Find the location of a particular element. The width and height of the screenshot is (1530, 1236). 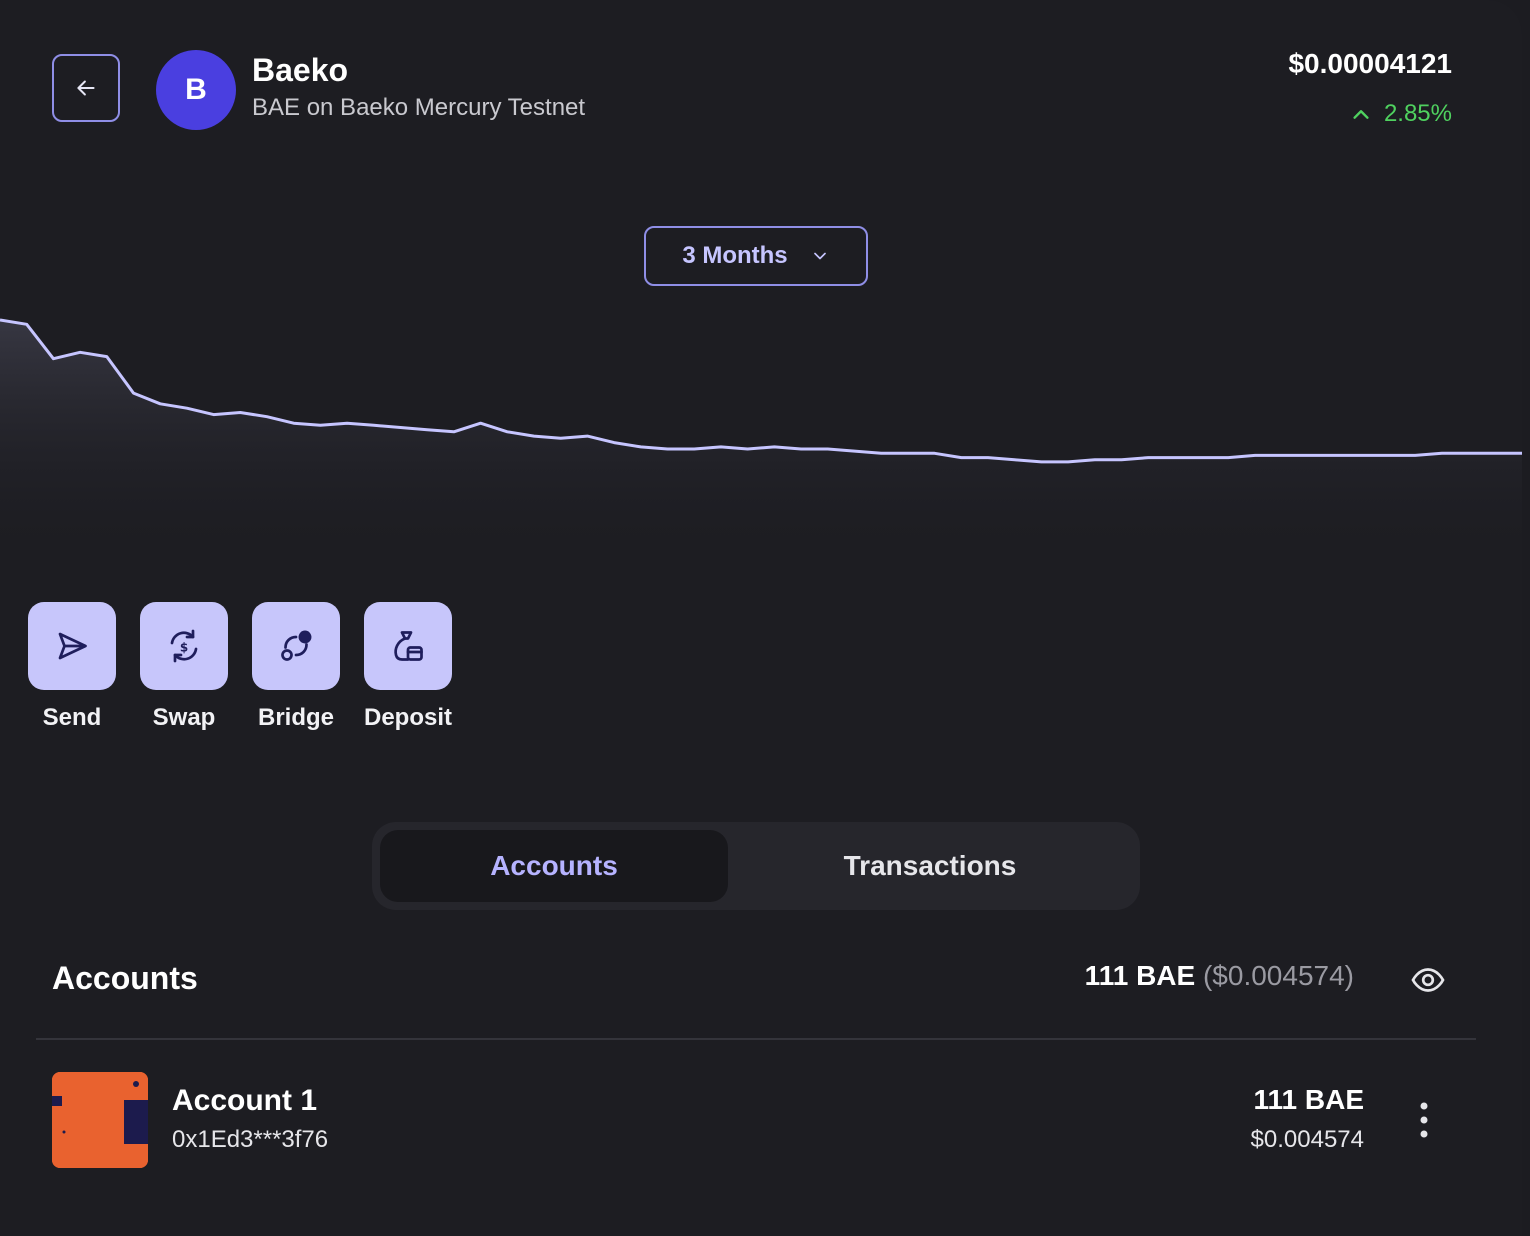

tab-accounts: Accounts is located at coordinates (554, 866).